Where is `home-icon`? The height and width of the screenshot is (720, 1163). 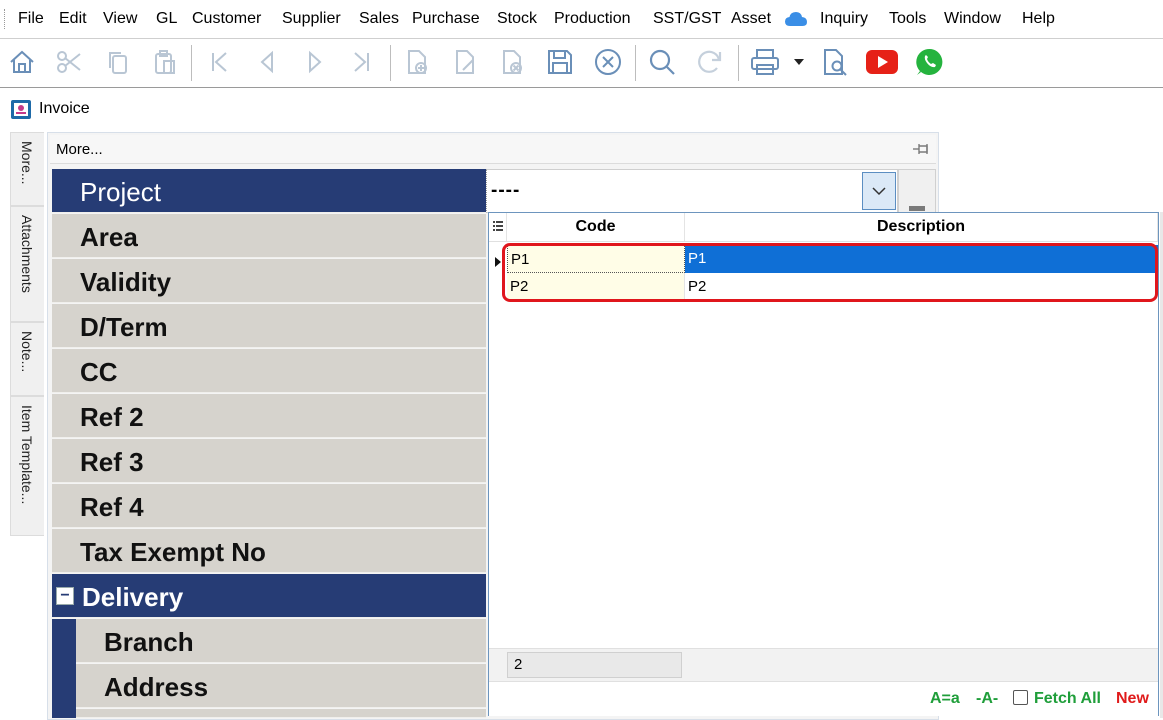 home-icon is located at coordinates (22, 62).